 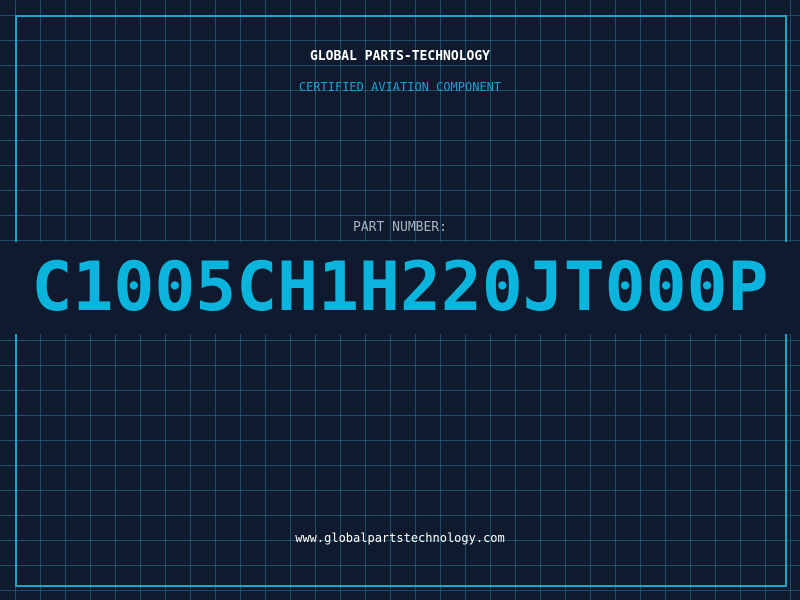 I want to click on part-number-value: C1005CH1H220JT000P, so click(x=400, y=287).